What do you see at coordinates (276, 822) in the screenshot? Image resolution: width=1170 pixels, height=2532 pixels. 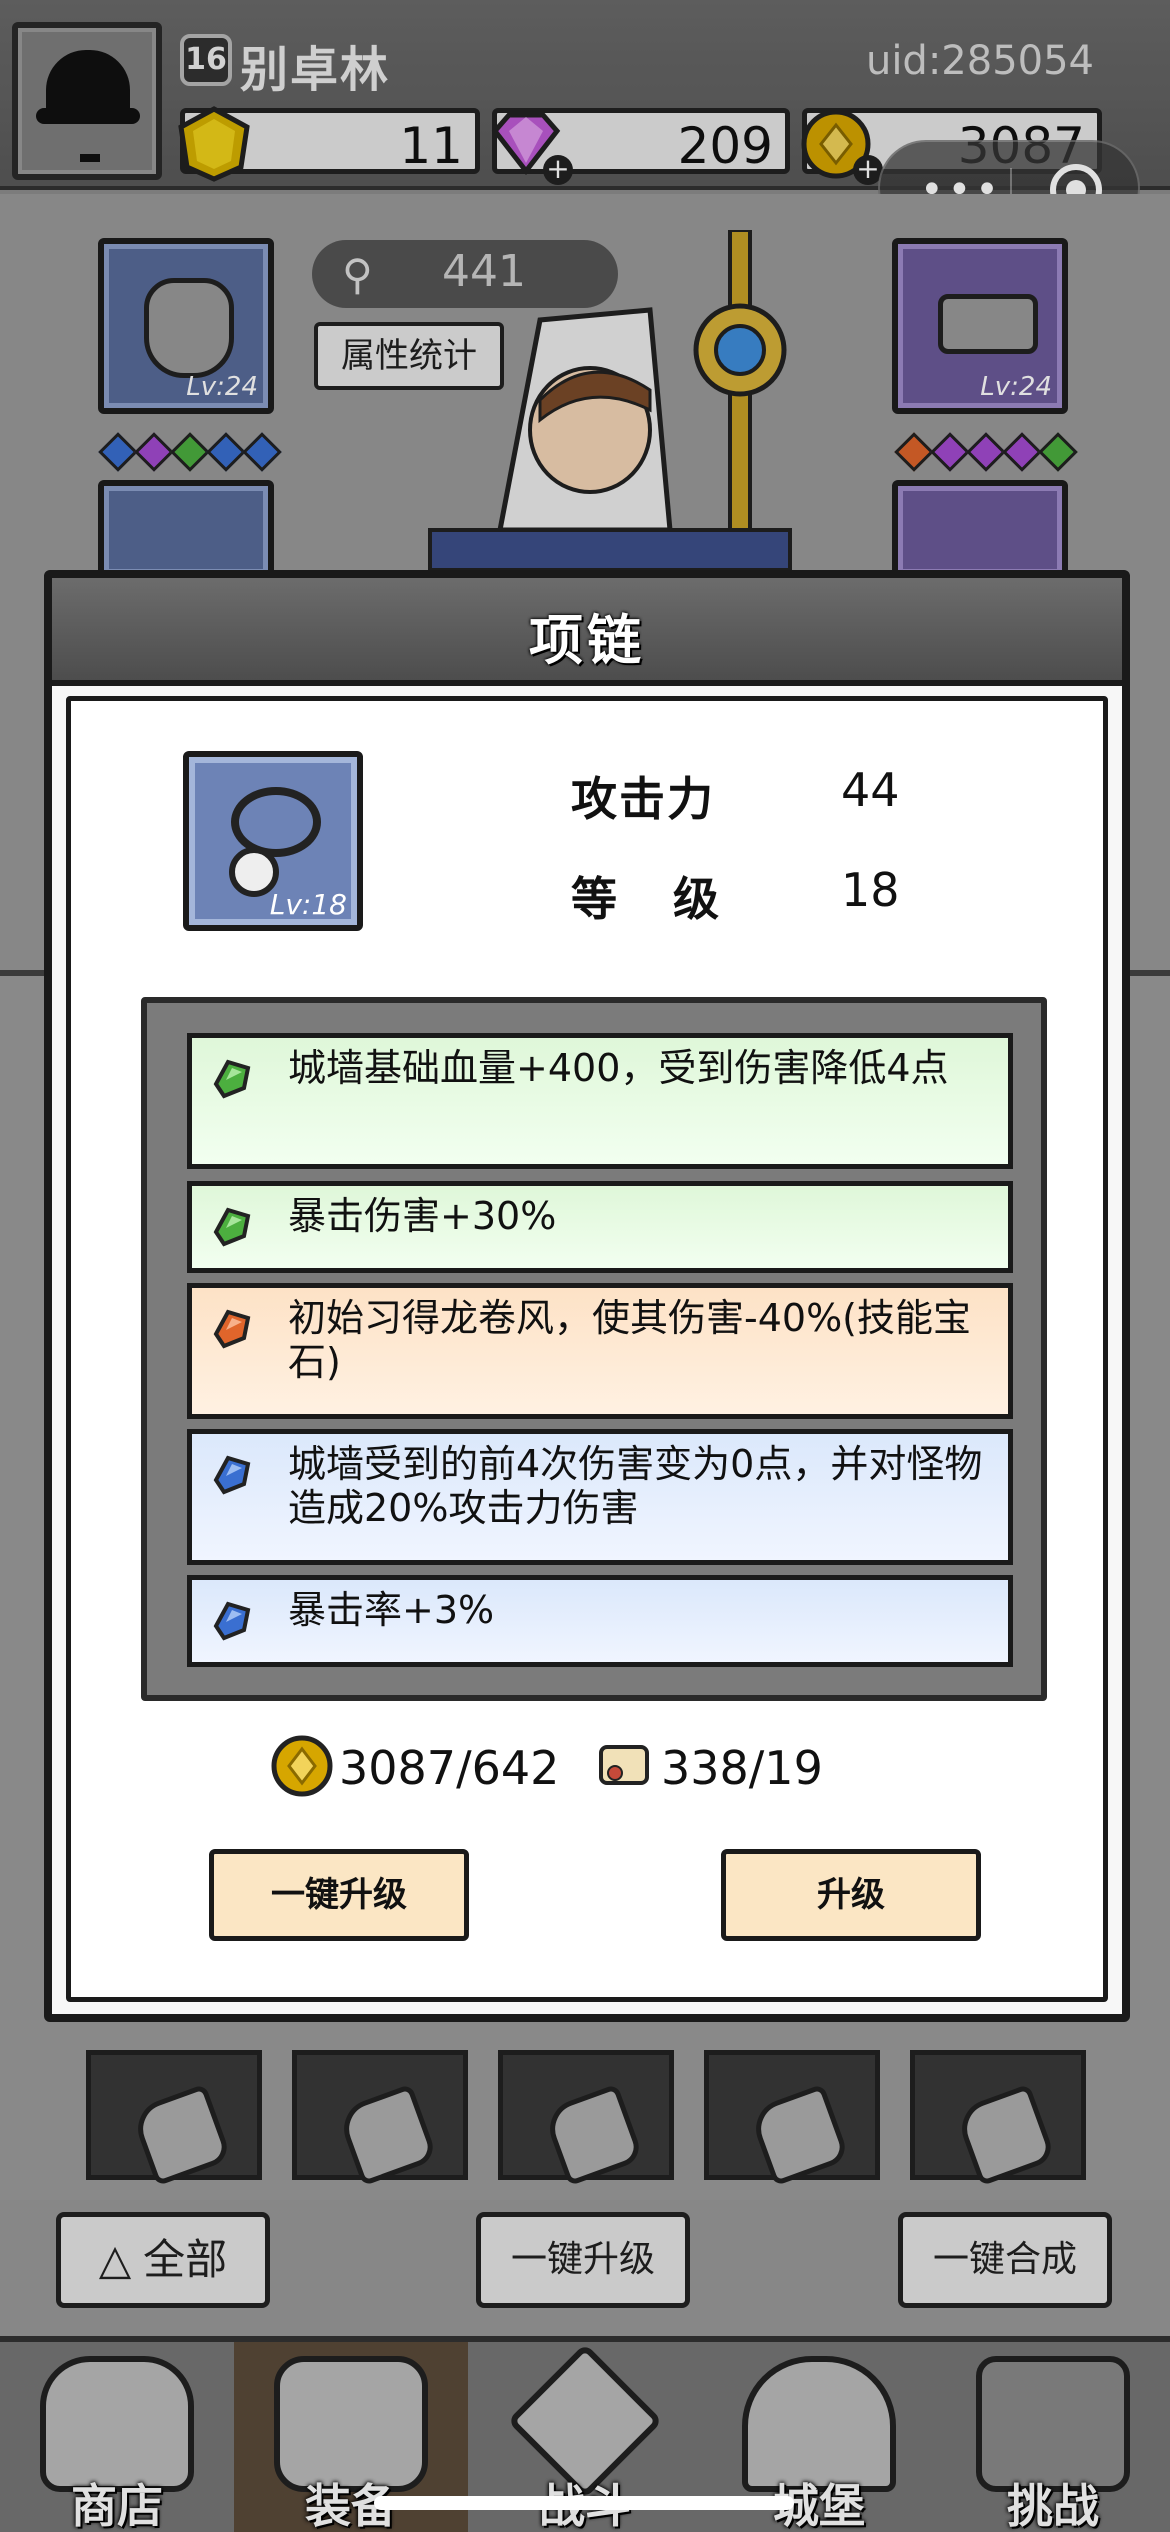 I see `necklace-chain-icon` at bounding box center [276, 822].